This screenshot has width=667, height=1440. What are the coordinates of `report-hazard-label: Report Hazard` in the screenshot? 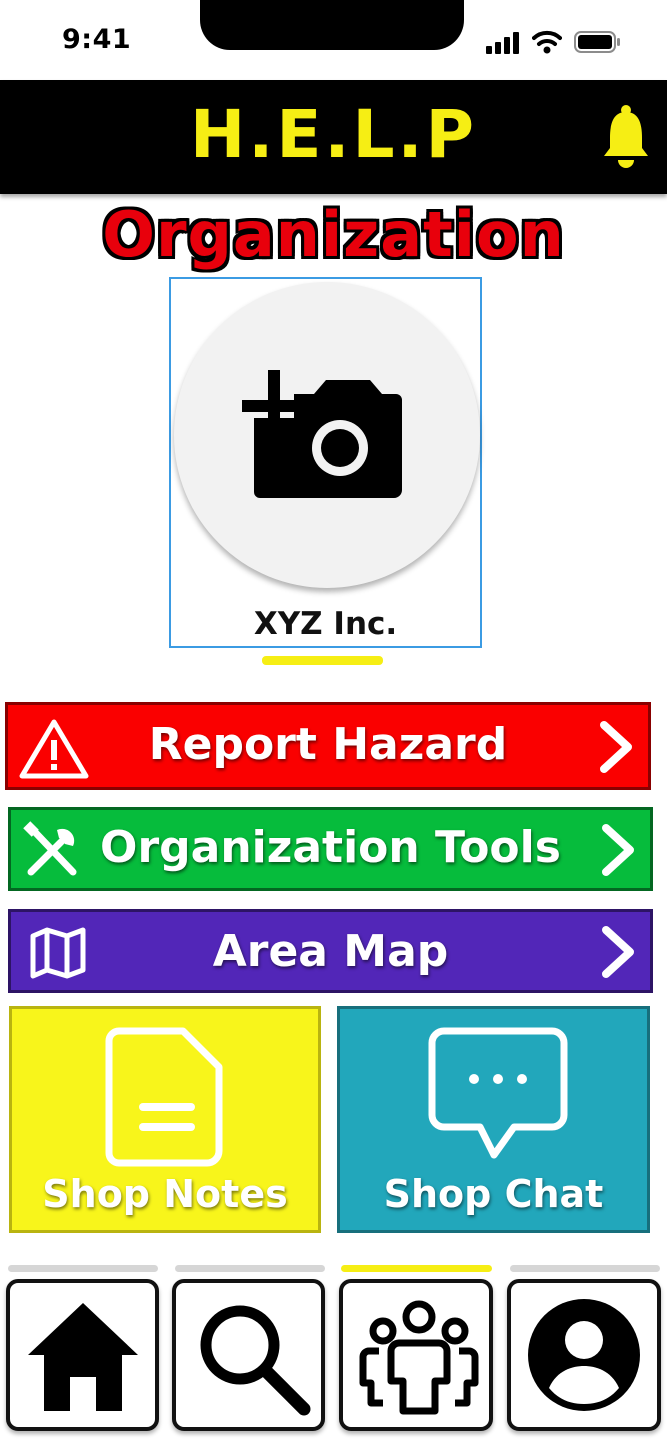 It's located at (328, 744).